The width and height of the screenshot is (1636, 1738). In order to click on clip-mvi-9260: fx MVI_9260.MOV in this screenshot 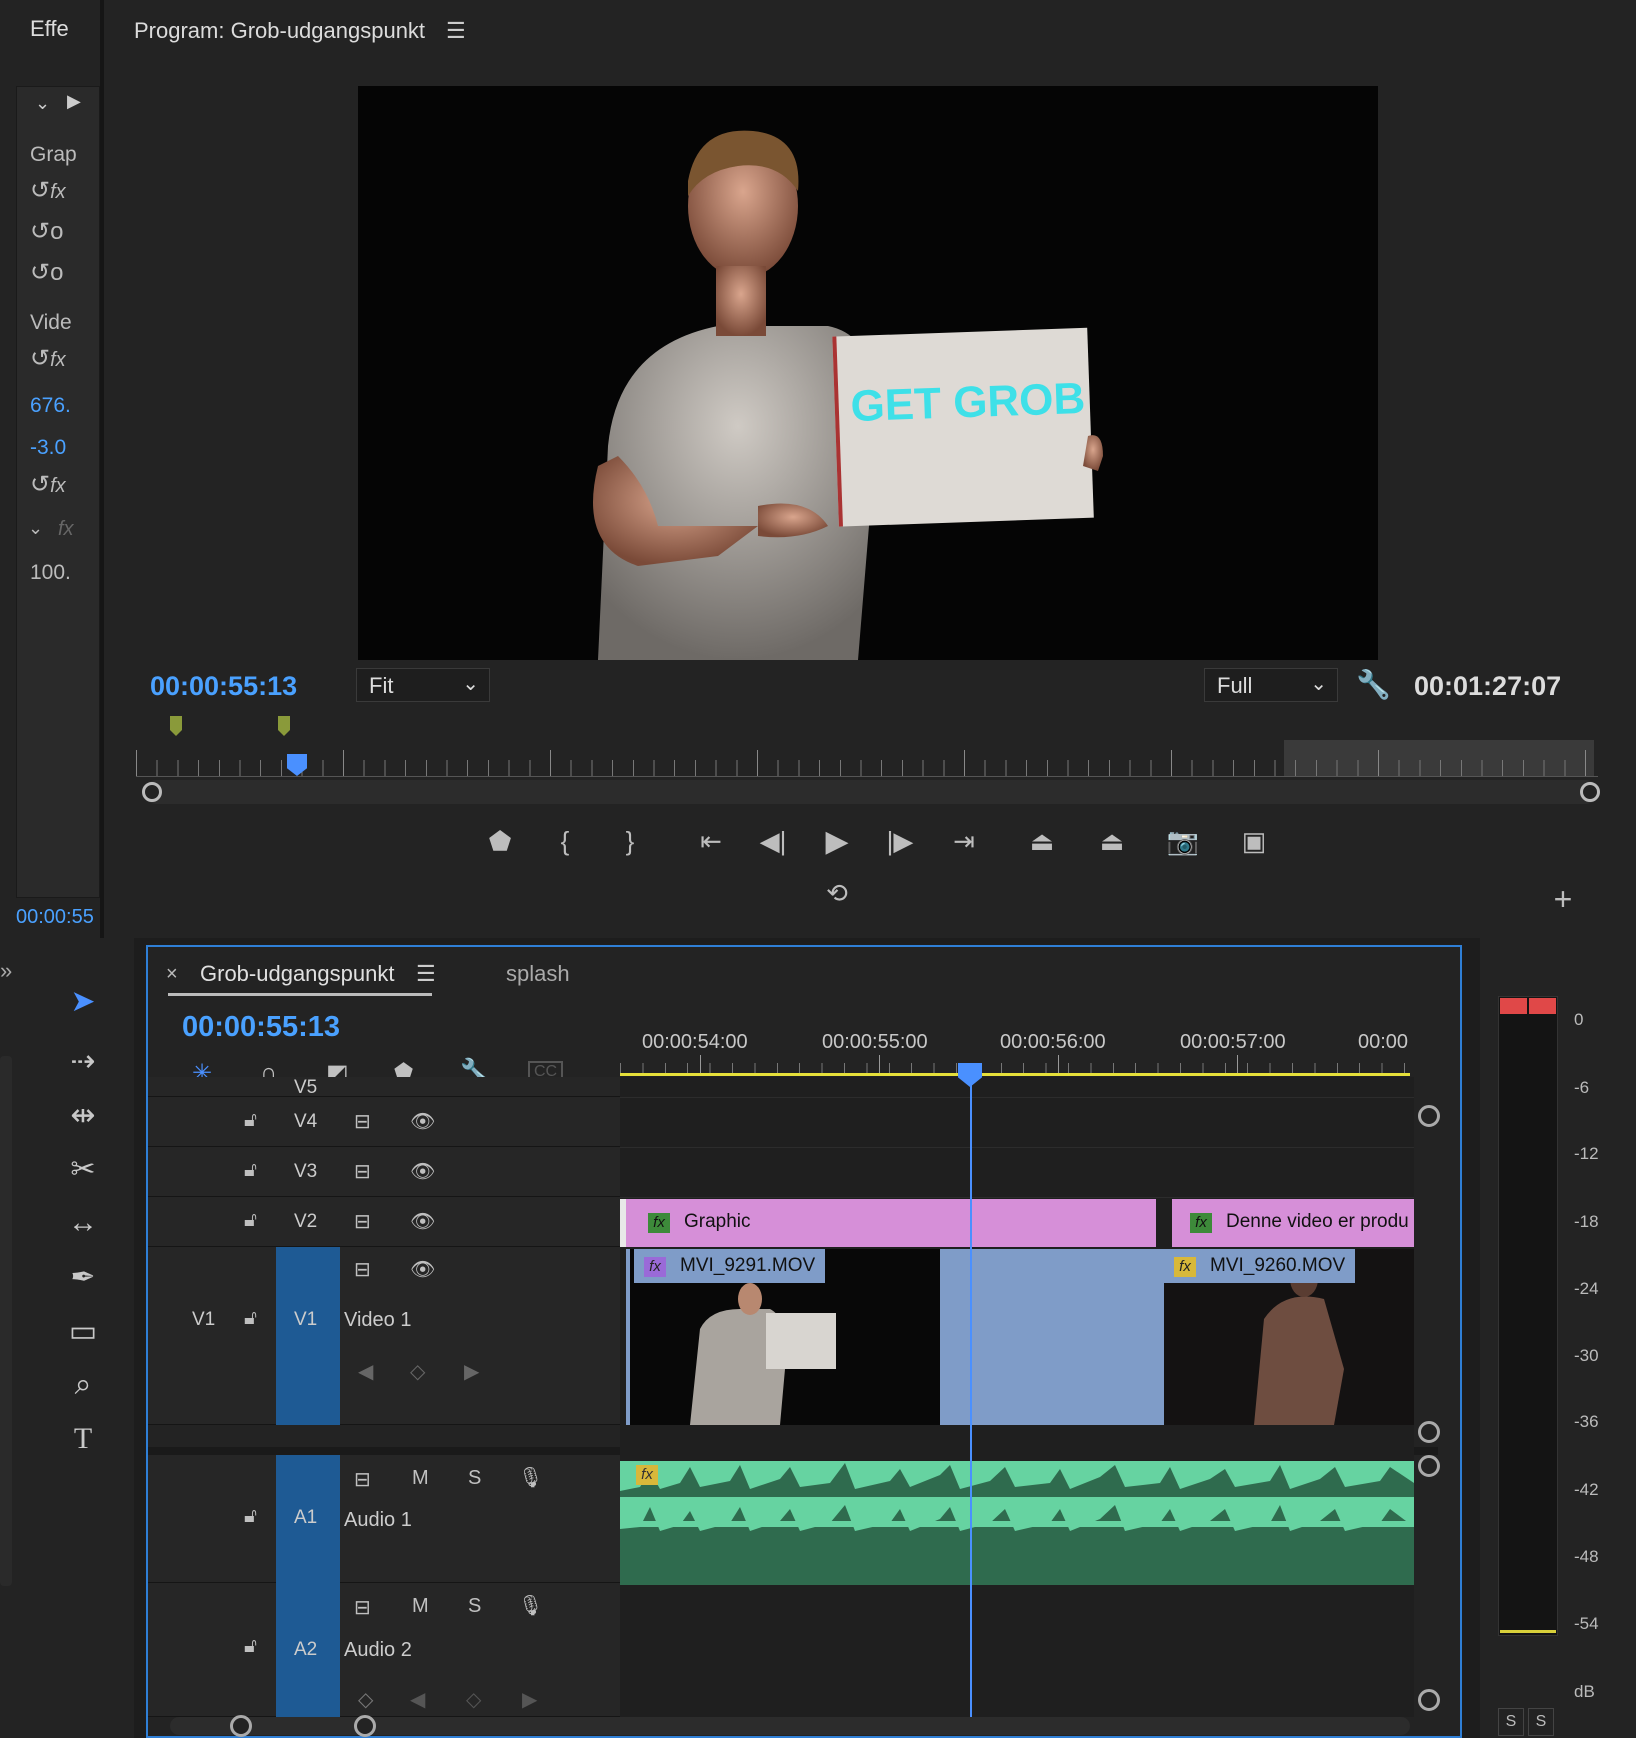, I will do `click(1287, 1337)`.